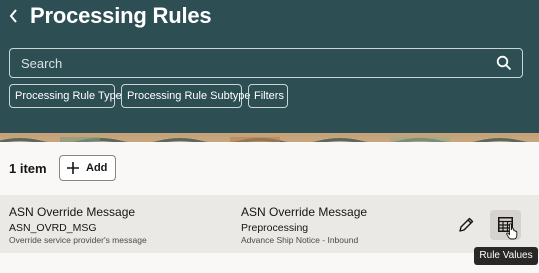  Describe the element at coordinates (266, 63) in the screenshot. I see `search-field: Search` at that location.